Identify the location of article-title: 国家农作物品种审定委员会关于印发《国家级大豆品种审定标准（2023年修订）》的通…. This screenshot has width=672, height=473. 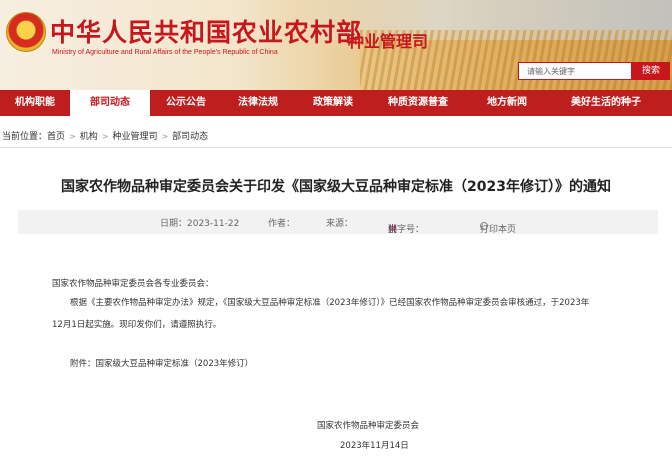
(336, 187).